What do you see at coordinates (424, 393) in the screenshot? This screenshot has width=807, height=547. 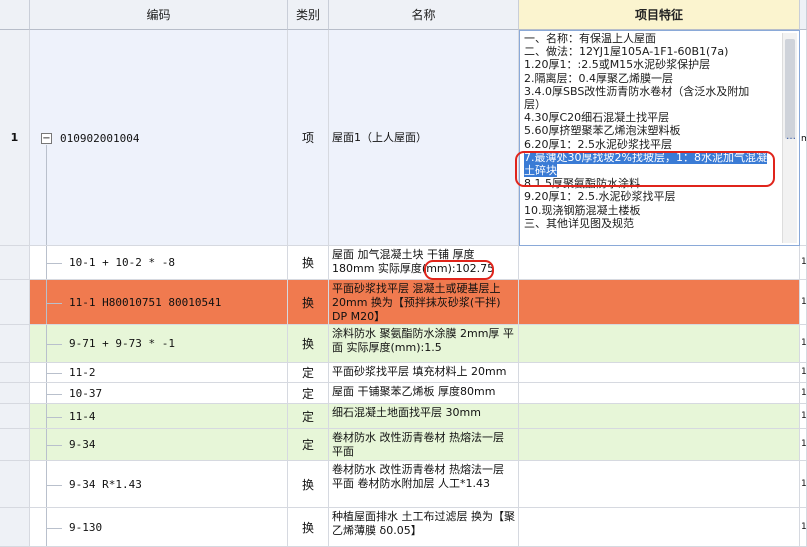 I see `name-cell: 屋面 干铺聚苯乙烯板 厚度80mm` at bounding box center [424, 393].